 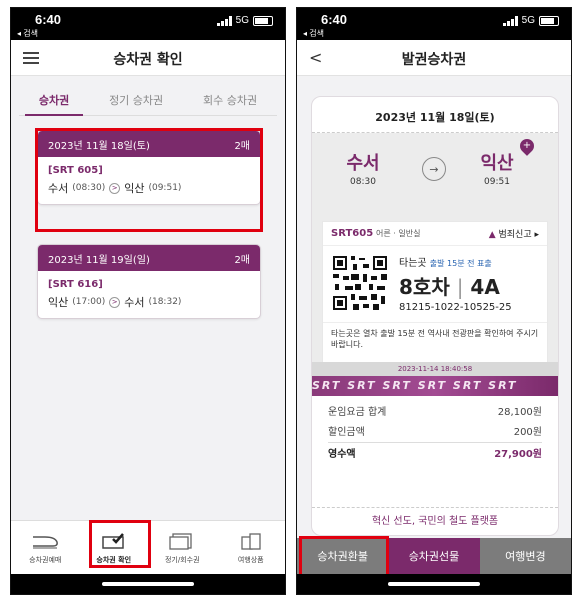 I want to click on app-header: < 발권승차권, so click(x=434, y=58).